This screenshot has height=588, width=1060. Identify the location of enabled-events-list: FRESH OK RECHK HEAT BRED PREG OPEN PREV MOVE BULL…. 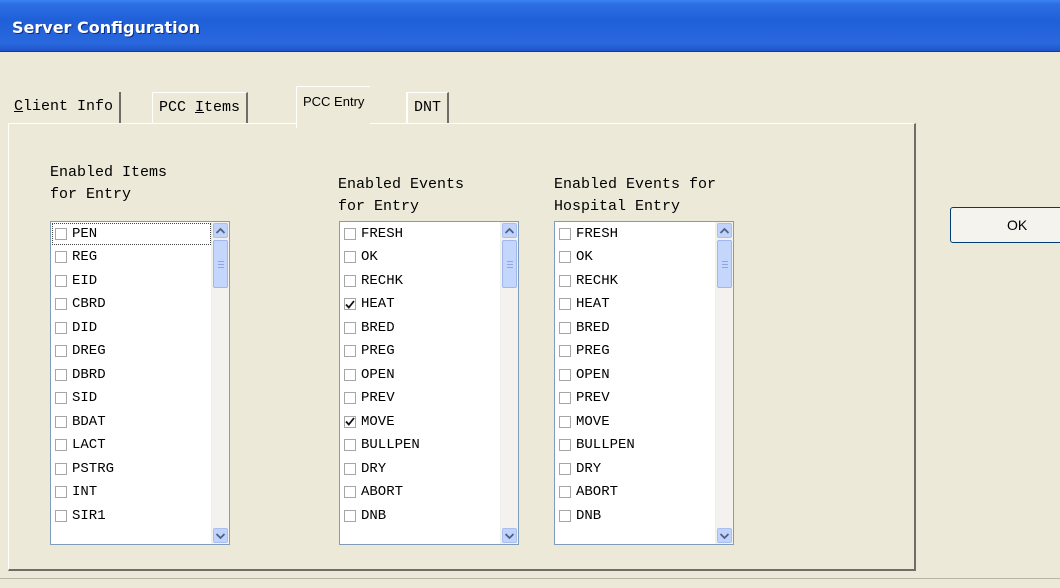
(429, 383).